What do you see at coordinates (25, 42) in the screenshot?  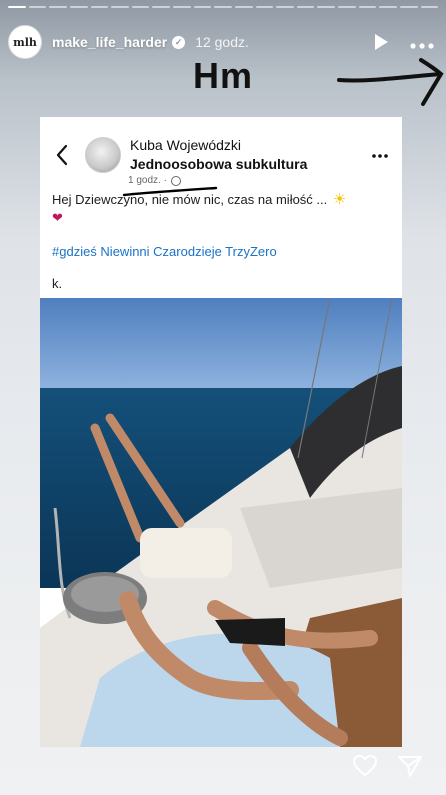 I see `account-avatar: mlh` at bounding box center [25, 42].